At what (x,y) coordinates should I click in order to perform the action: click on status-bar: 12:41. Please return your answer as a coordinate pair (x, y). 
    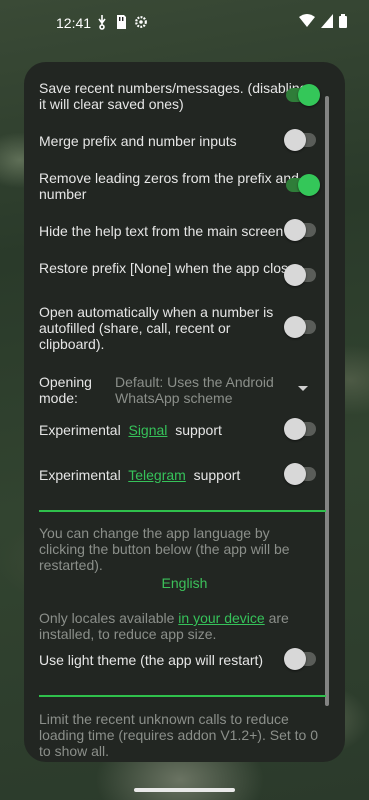
    Looking at the image, I should click on (184, 23).